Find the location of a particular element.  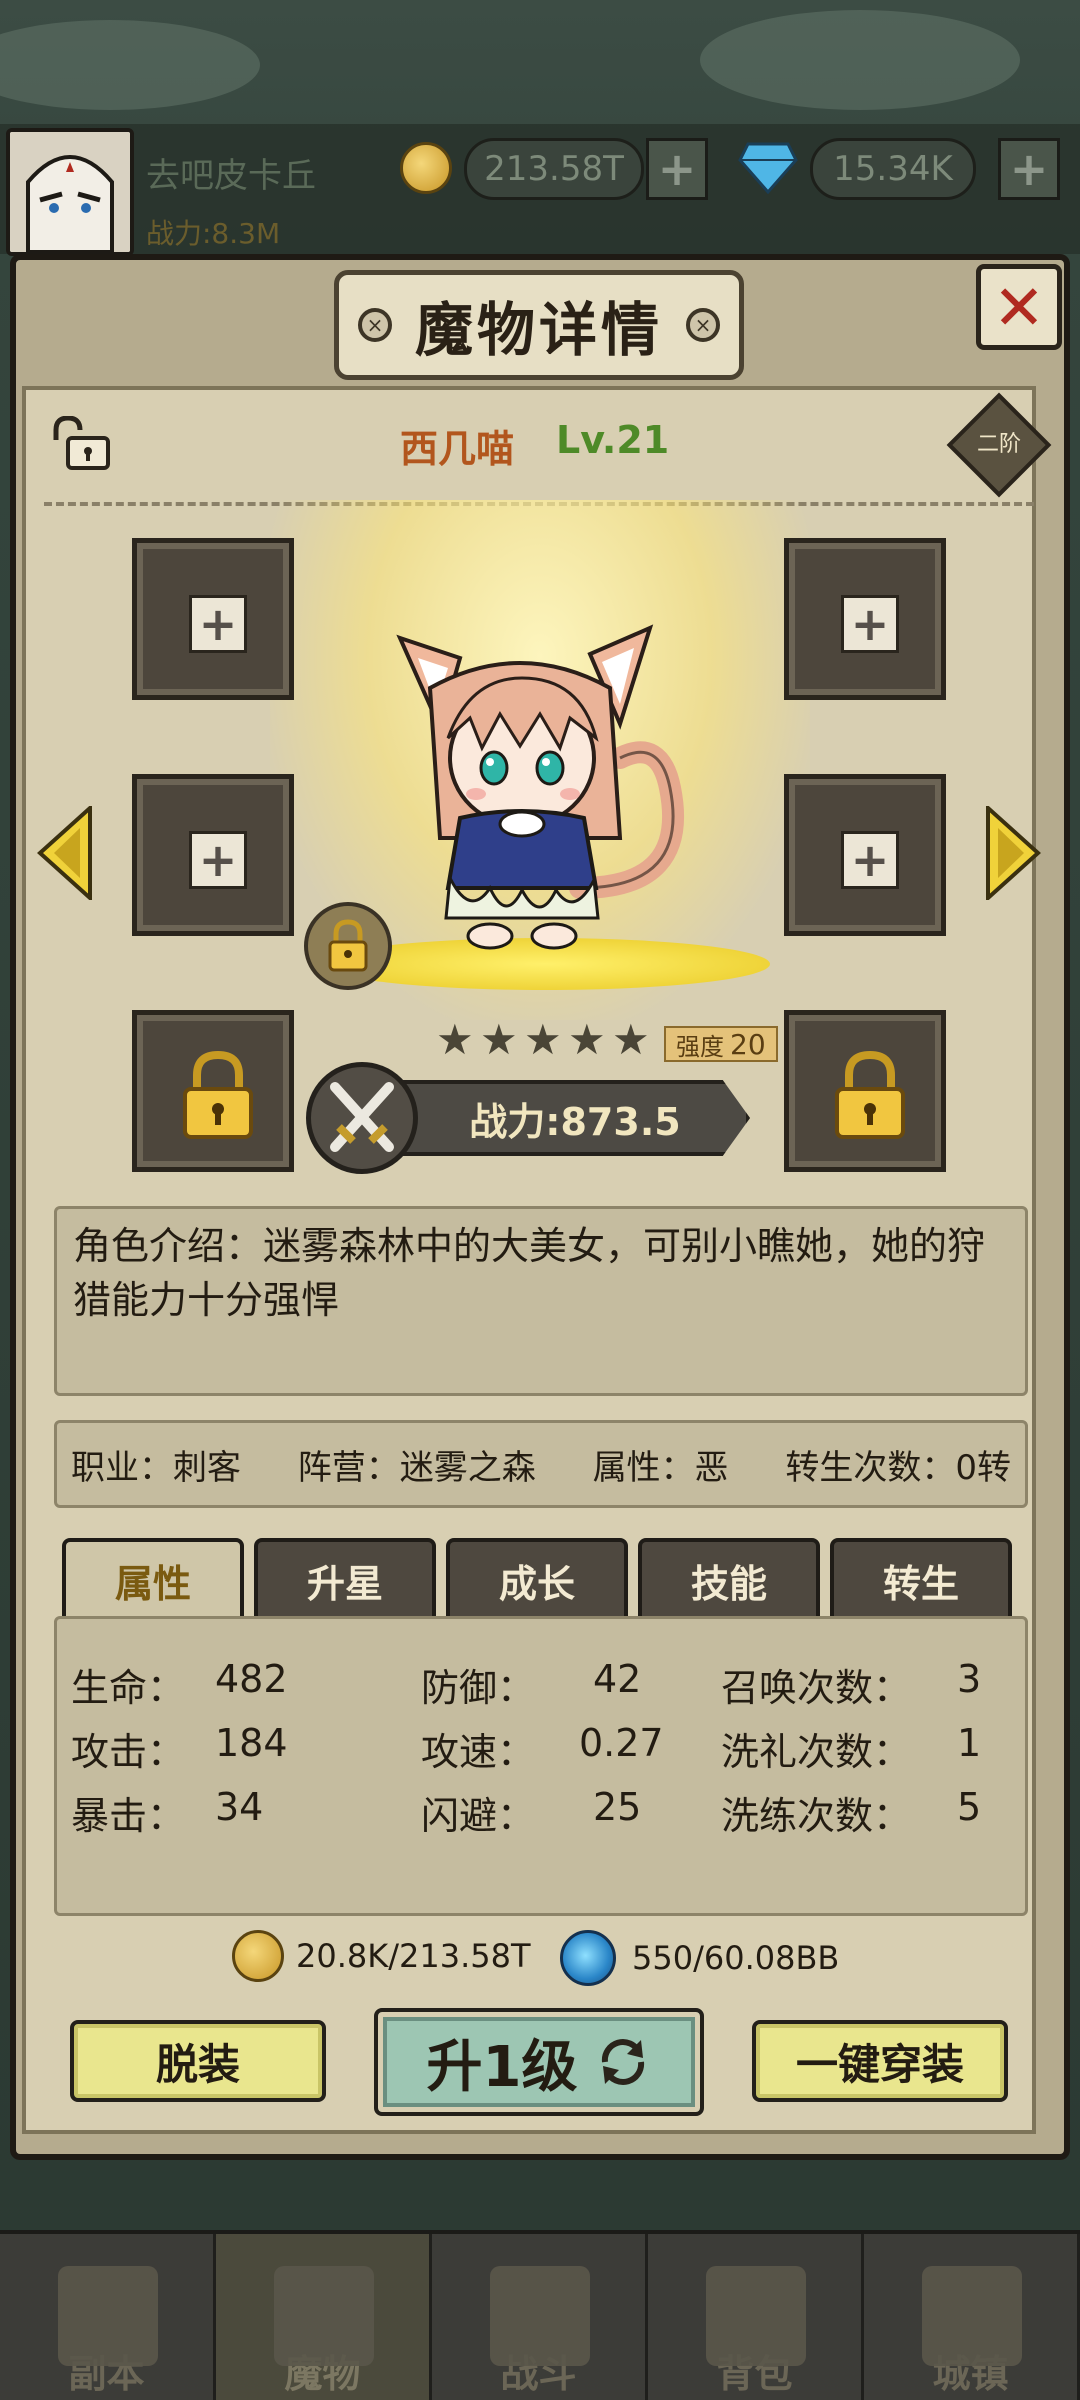

player-avatar is located at coordinates (70, 192).